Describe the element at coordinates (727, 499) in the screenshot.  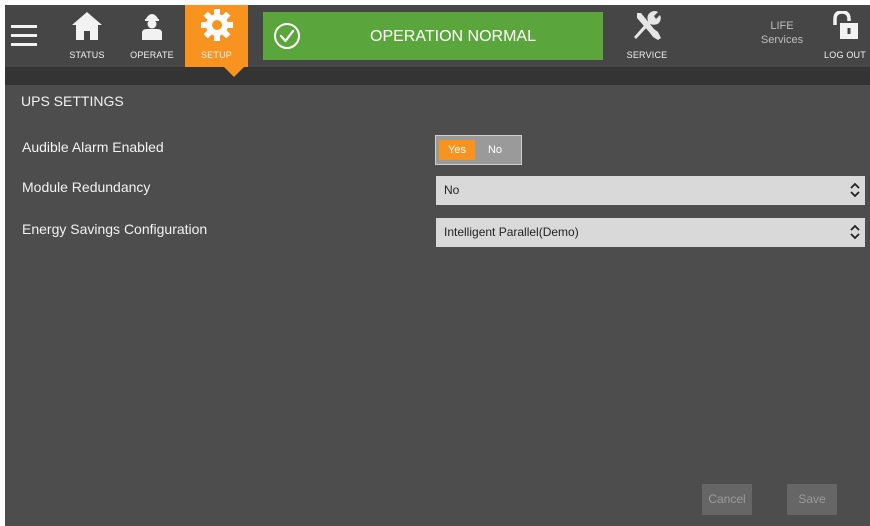
I see `cancel-button: Cancel` at that location.